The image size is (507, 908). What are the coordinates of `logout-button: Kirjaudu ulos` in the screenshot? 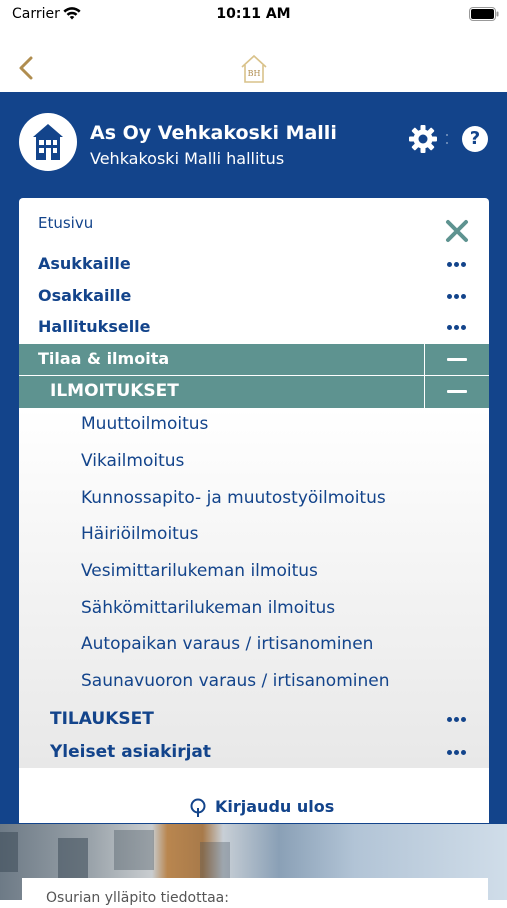 It's located at (254, 807).